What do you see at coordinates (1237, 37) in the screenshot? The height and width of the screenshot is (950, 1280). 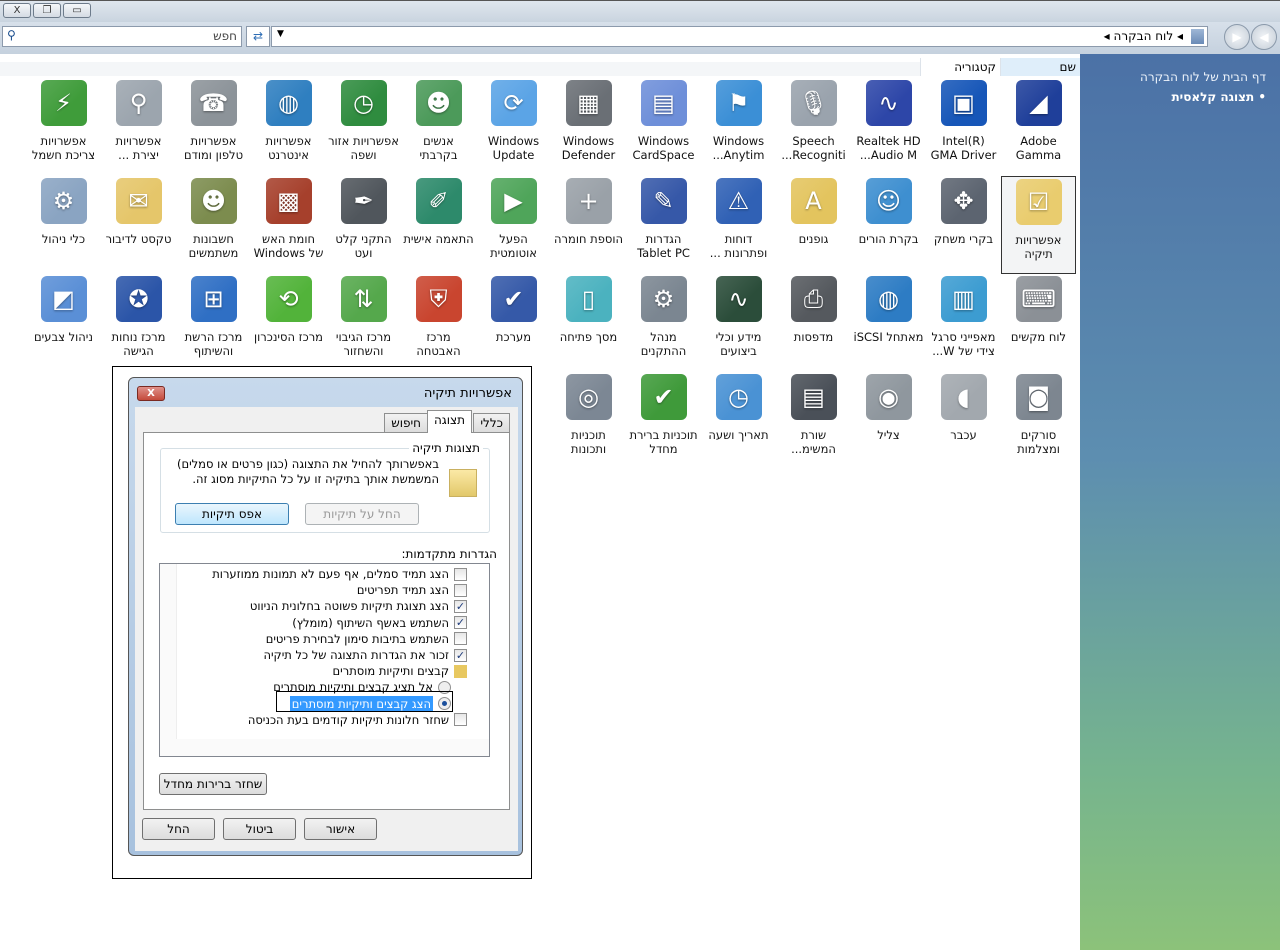 I see `forward-button: ▶` at bounding box center [1237, 37].